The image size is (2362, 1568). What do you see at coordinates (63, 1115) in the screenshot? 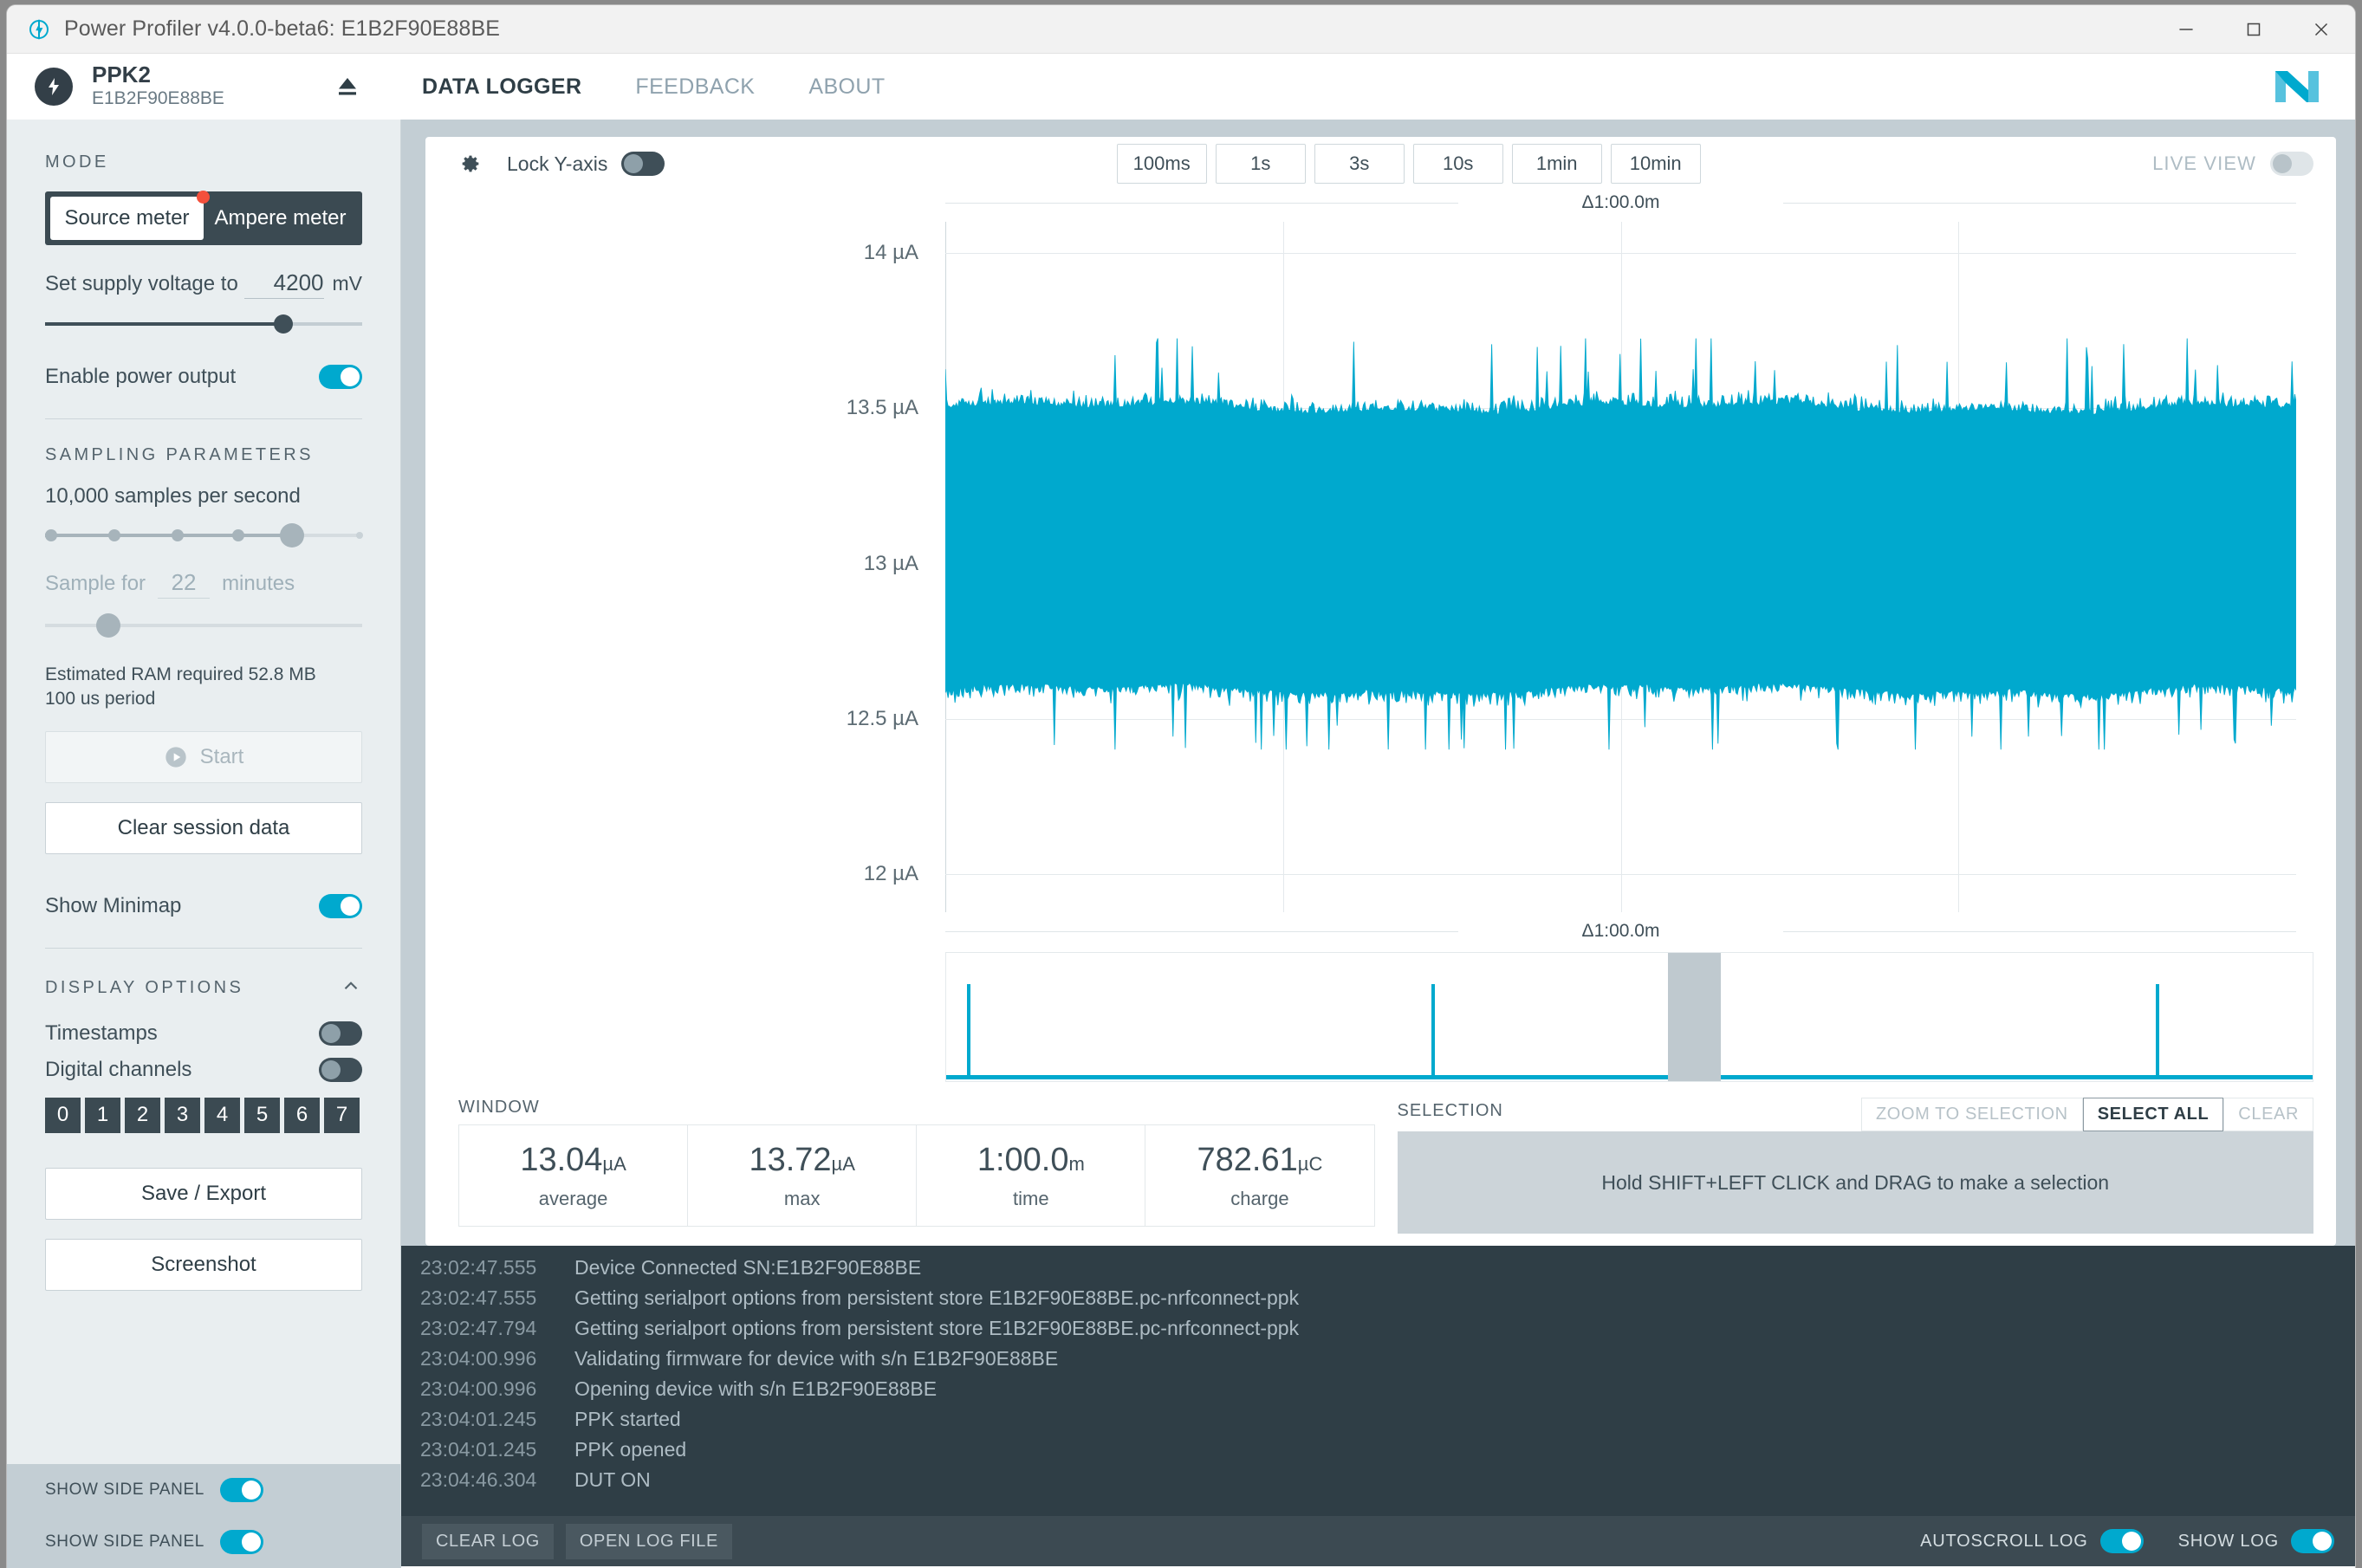
I see `digital-channel-0: 0` at bounding box center [63, 1115].